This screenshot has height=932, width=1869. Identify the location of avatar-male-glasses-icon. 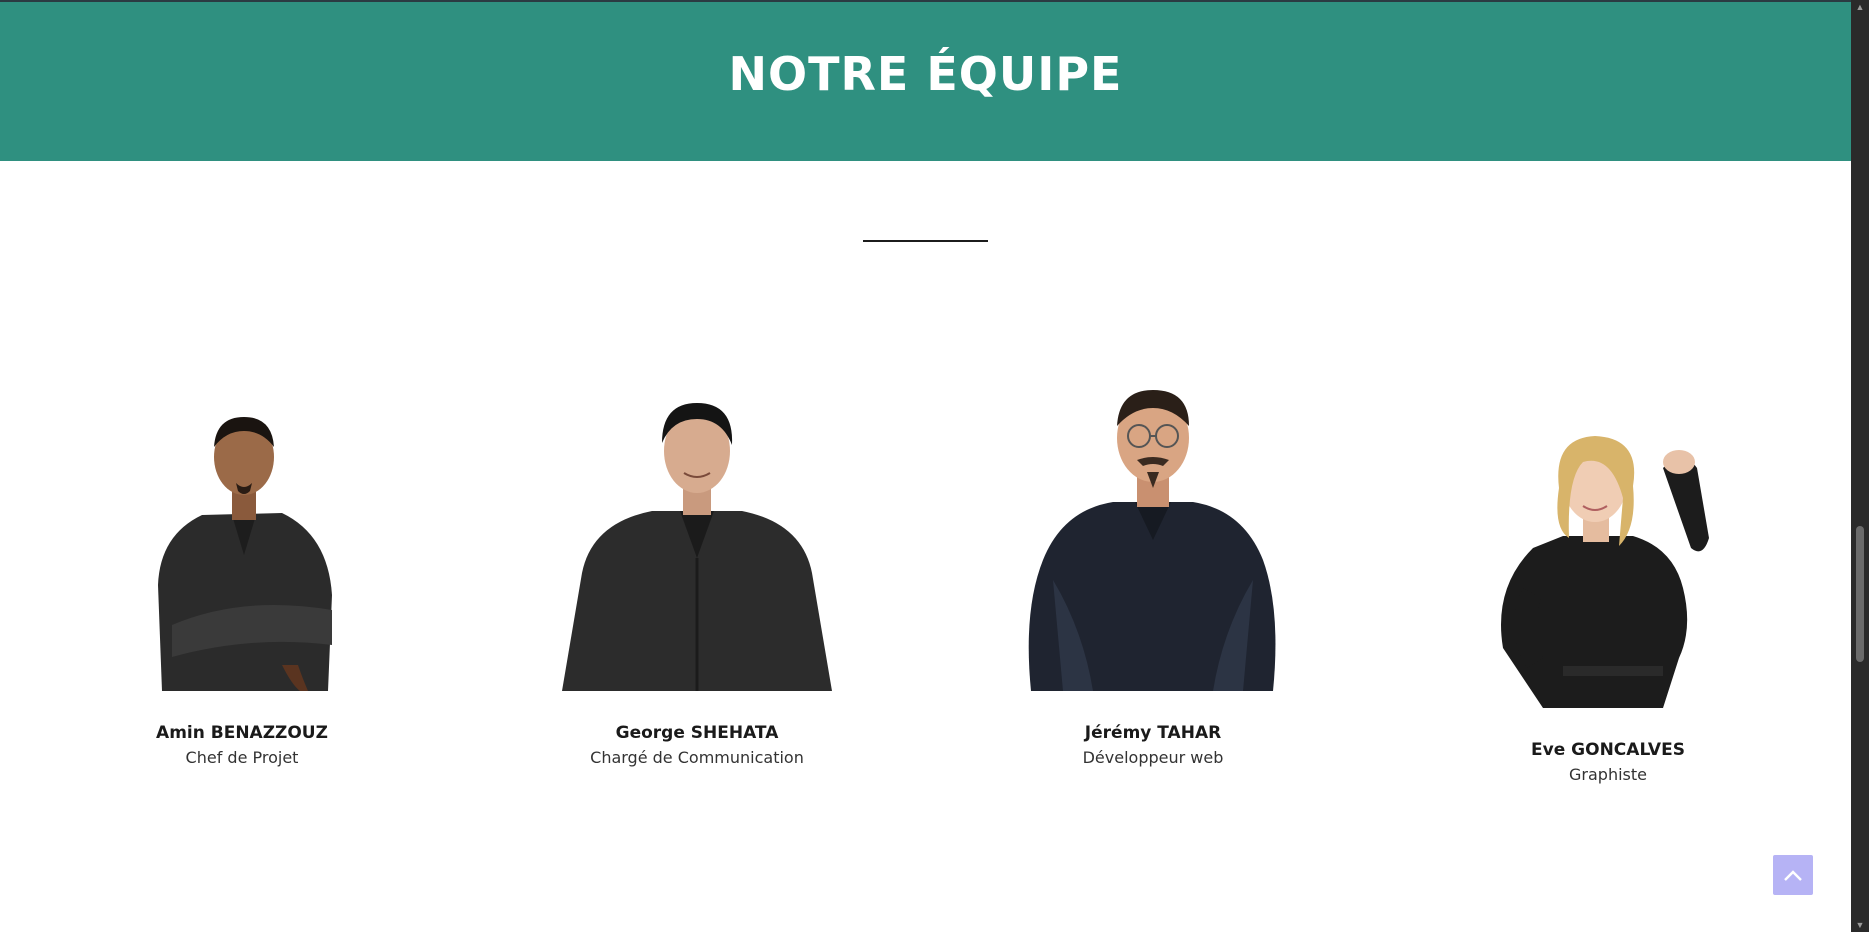
(1152, 540).